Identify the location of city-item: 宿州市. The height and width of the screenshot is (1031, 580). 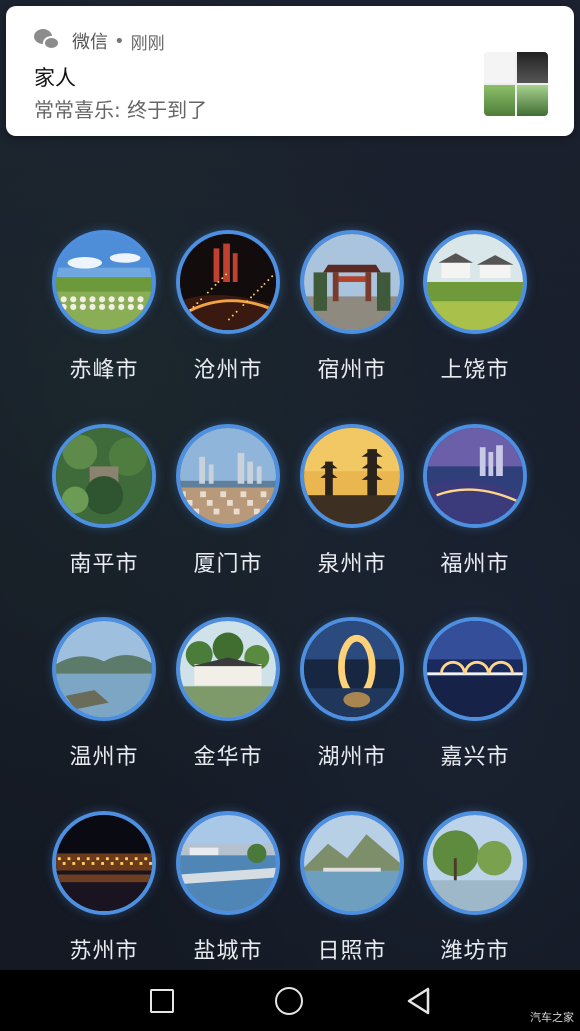
(352, 311).